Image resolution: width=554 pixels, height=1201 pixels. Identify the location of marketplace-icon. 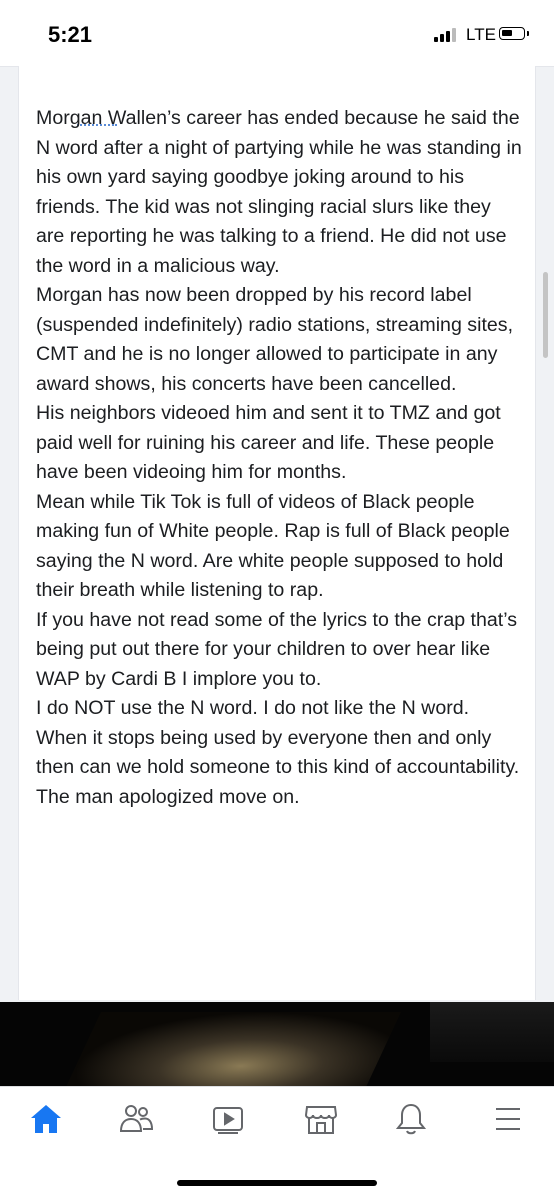
(321, 1120).